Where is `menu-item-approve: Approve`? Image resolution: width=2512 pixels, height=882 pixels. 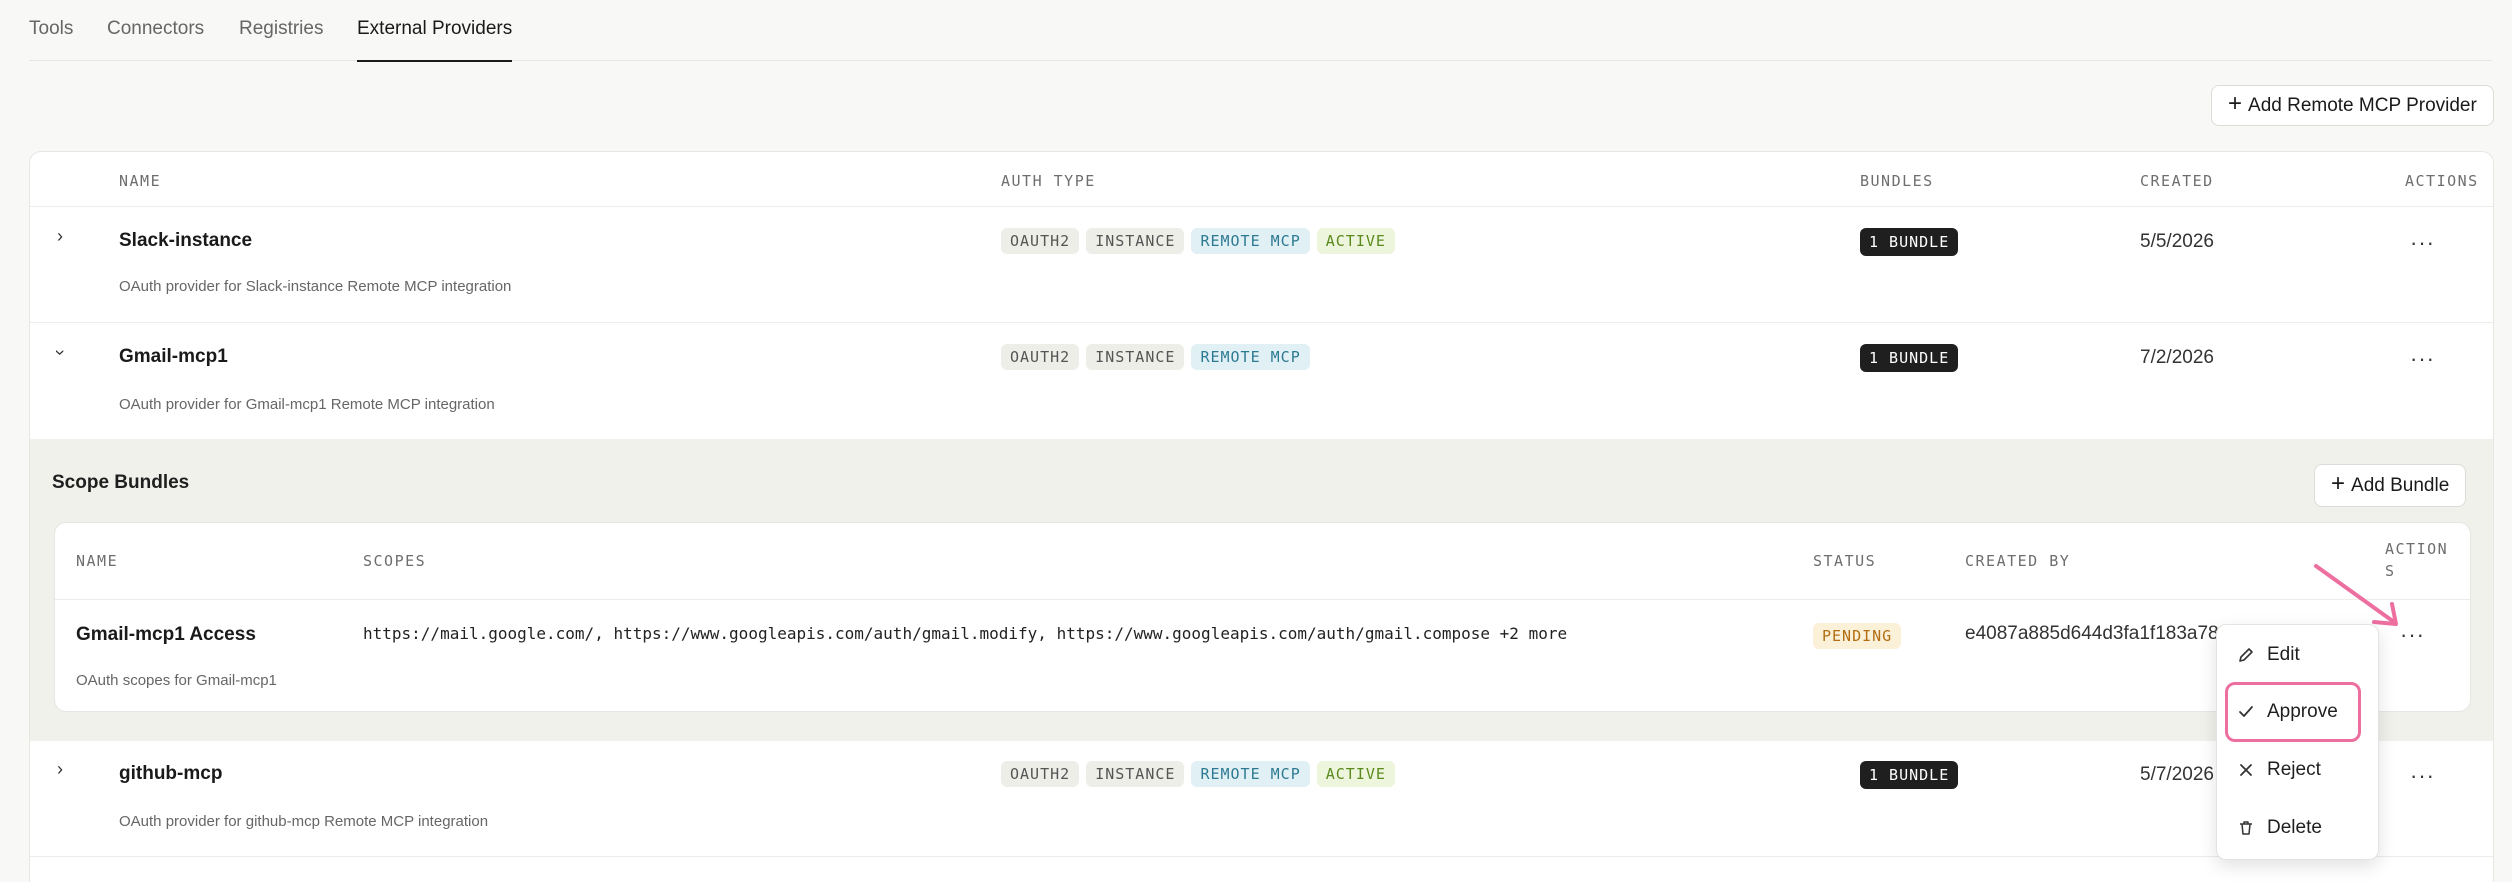
menu-item-approve: Approve is located at coordinates (2287, 712).